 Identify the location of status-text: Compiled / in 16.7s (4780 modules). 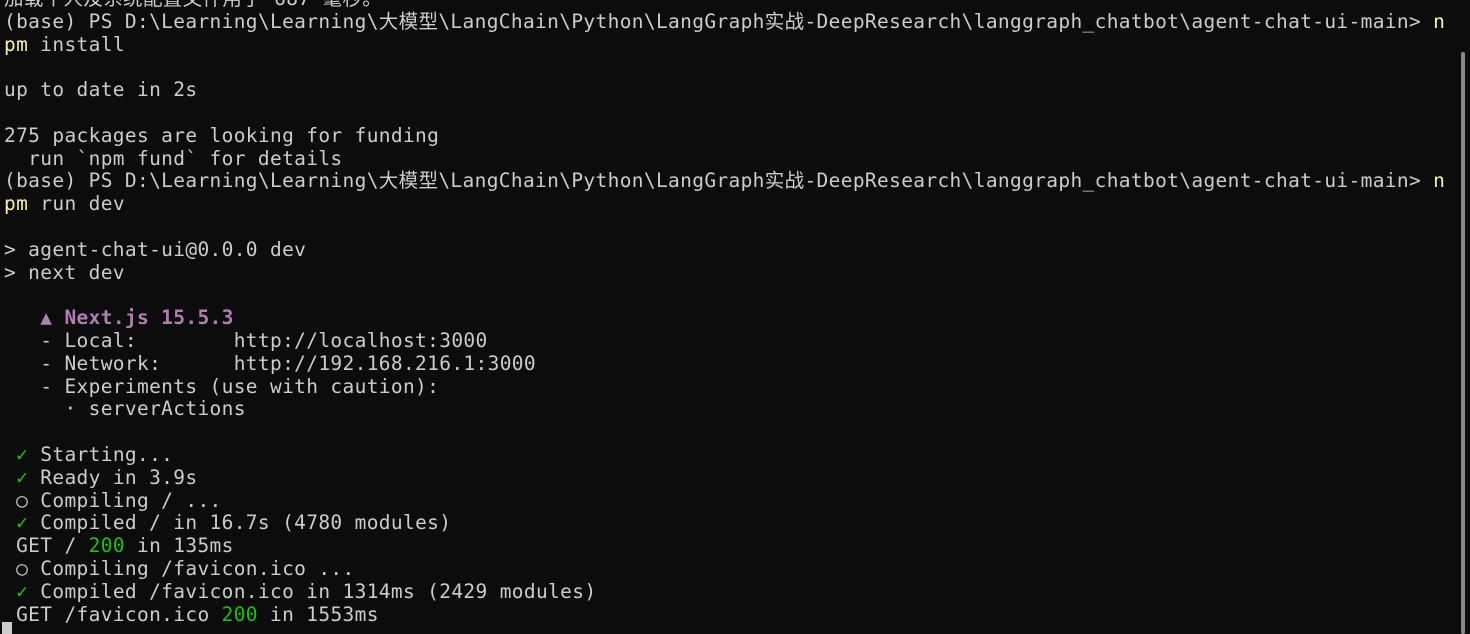
(240, 523).